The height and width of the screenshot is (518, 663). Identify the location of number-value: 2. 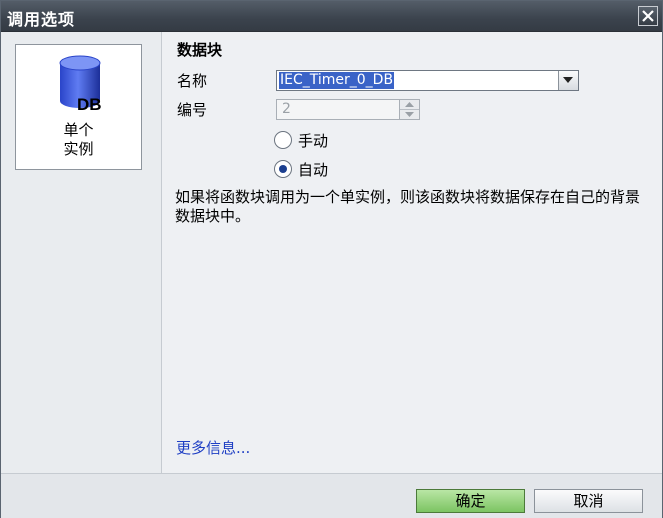
(286, 109).